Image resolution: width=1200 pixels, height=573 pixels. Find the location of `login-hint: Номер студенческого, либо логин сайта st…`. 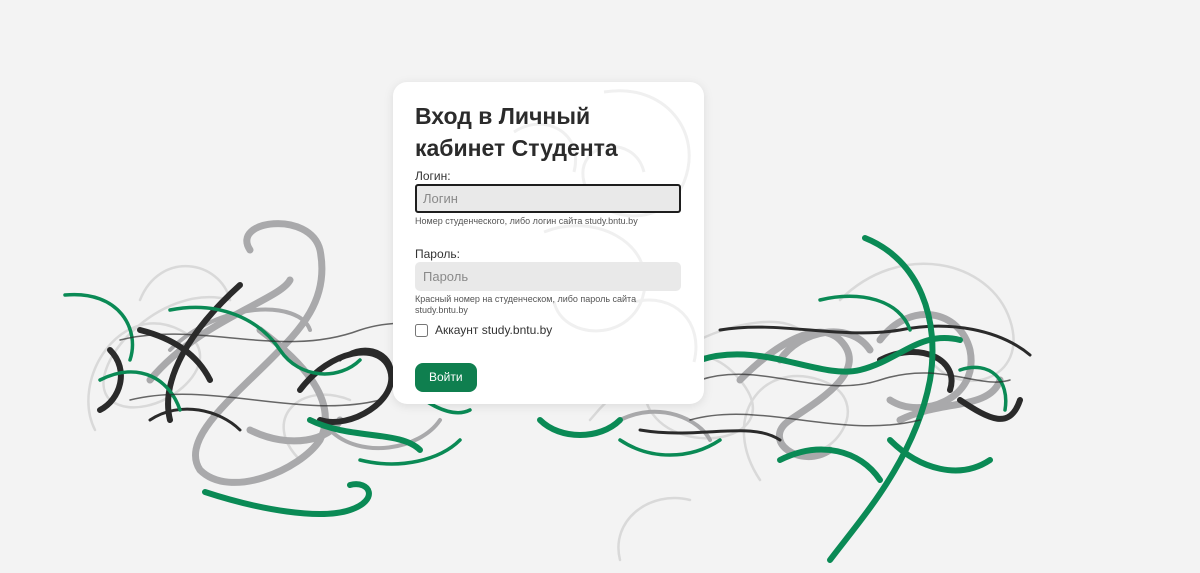

login-hint: Номер студенческого, либо логин сайта st… is located at coordinates (526, 221).